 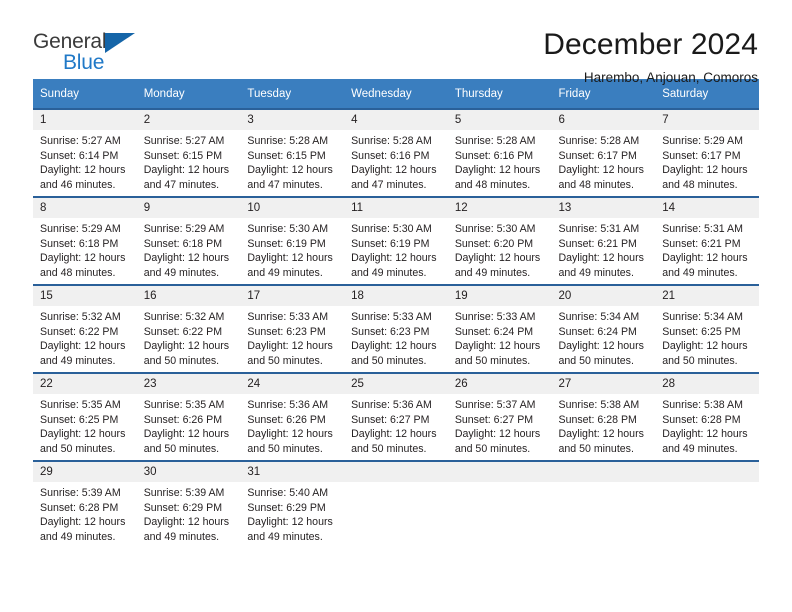 I want to click on day-number: 29, so click(x=85, y=472).